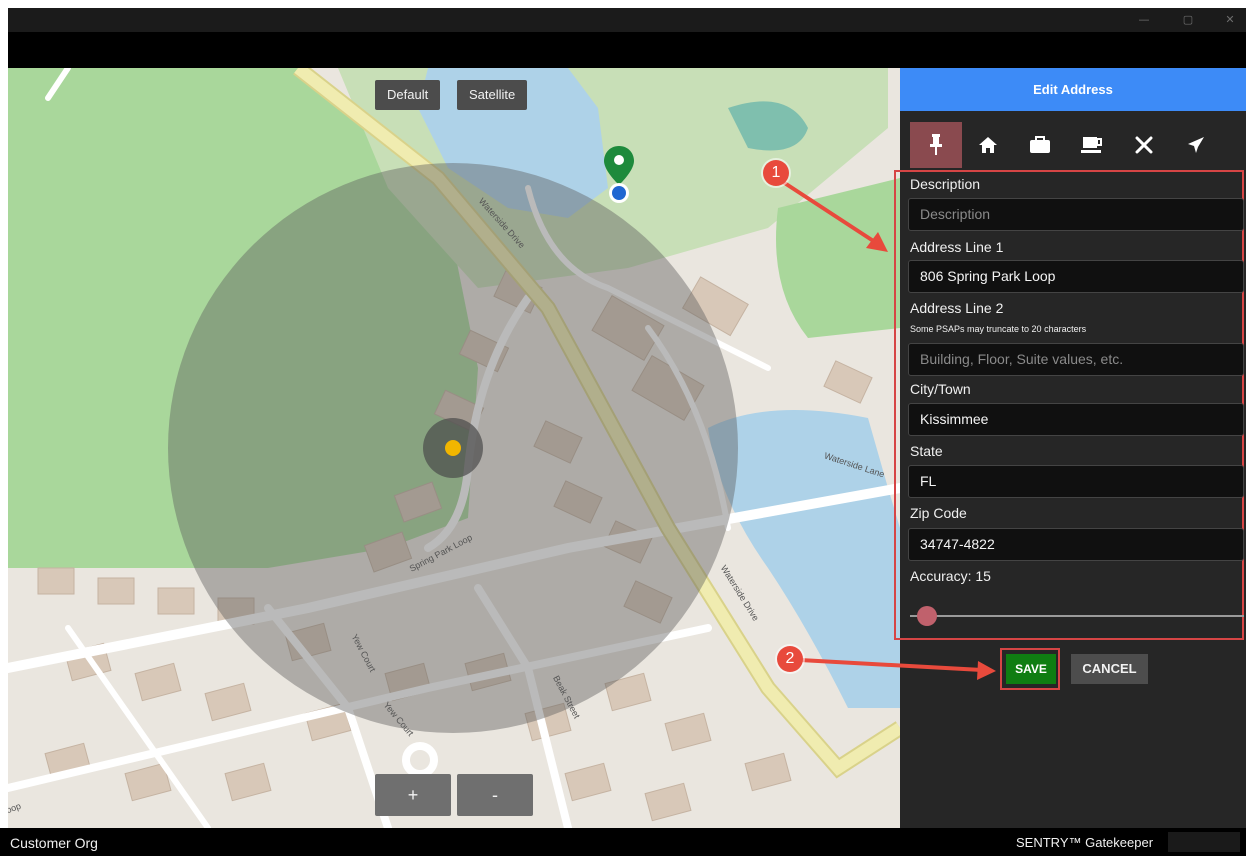  What do you see at coordinates (1076, 214) in the screenshot?
I see `description-field: Description` at bounding box center [1076, 214].